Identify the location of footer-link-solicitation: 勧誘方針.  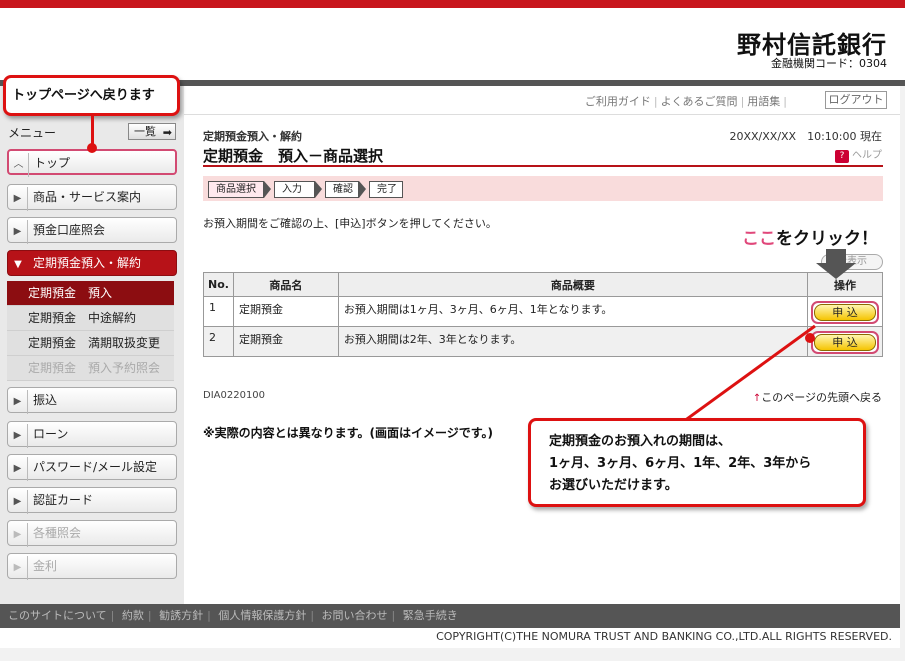
(181, 615).